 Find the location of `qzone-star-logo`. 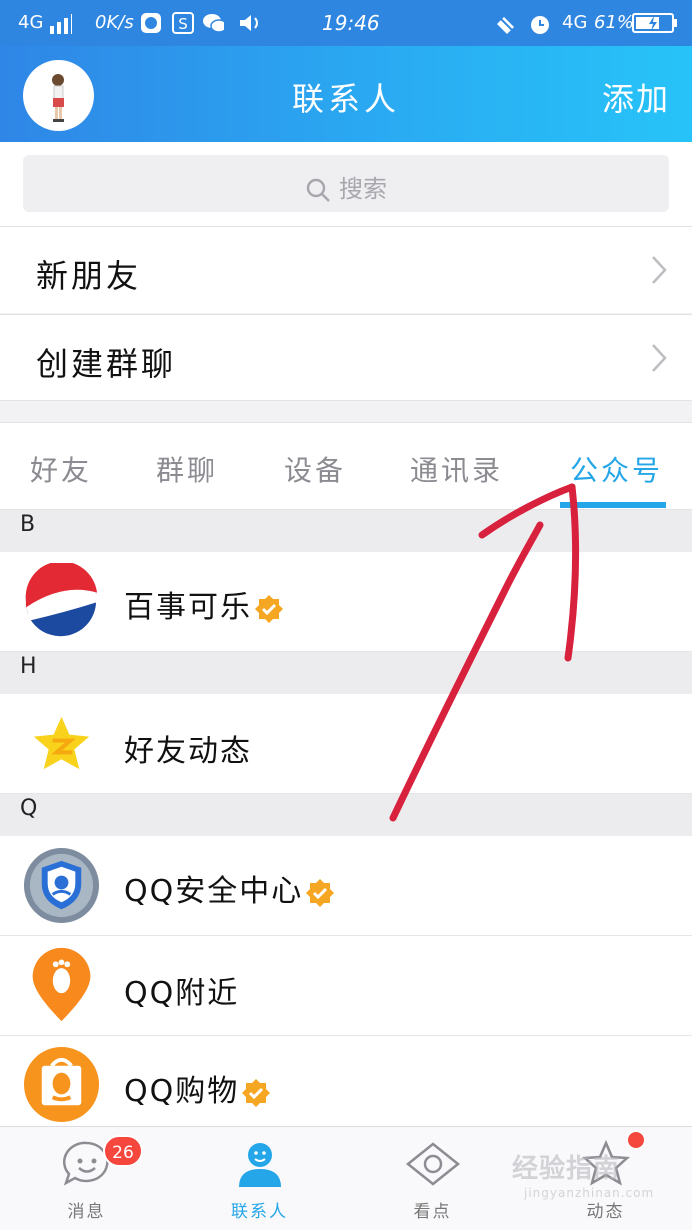

qzone-star-logo is located at coordinates (61, 743).